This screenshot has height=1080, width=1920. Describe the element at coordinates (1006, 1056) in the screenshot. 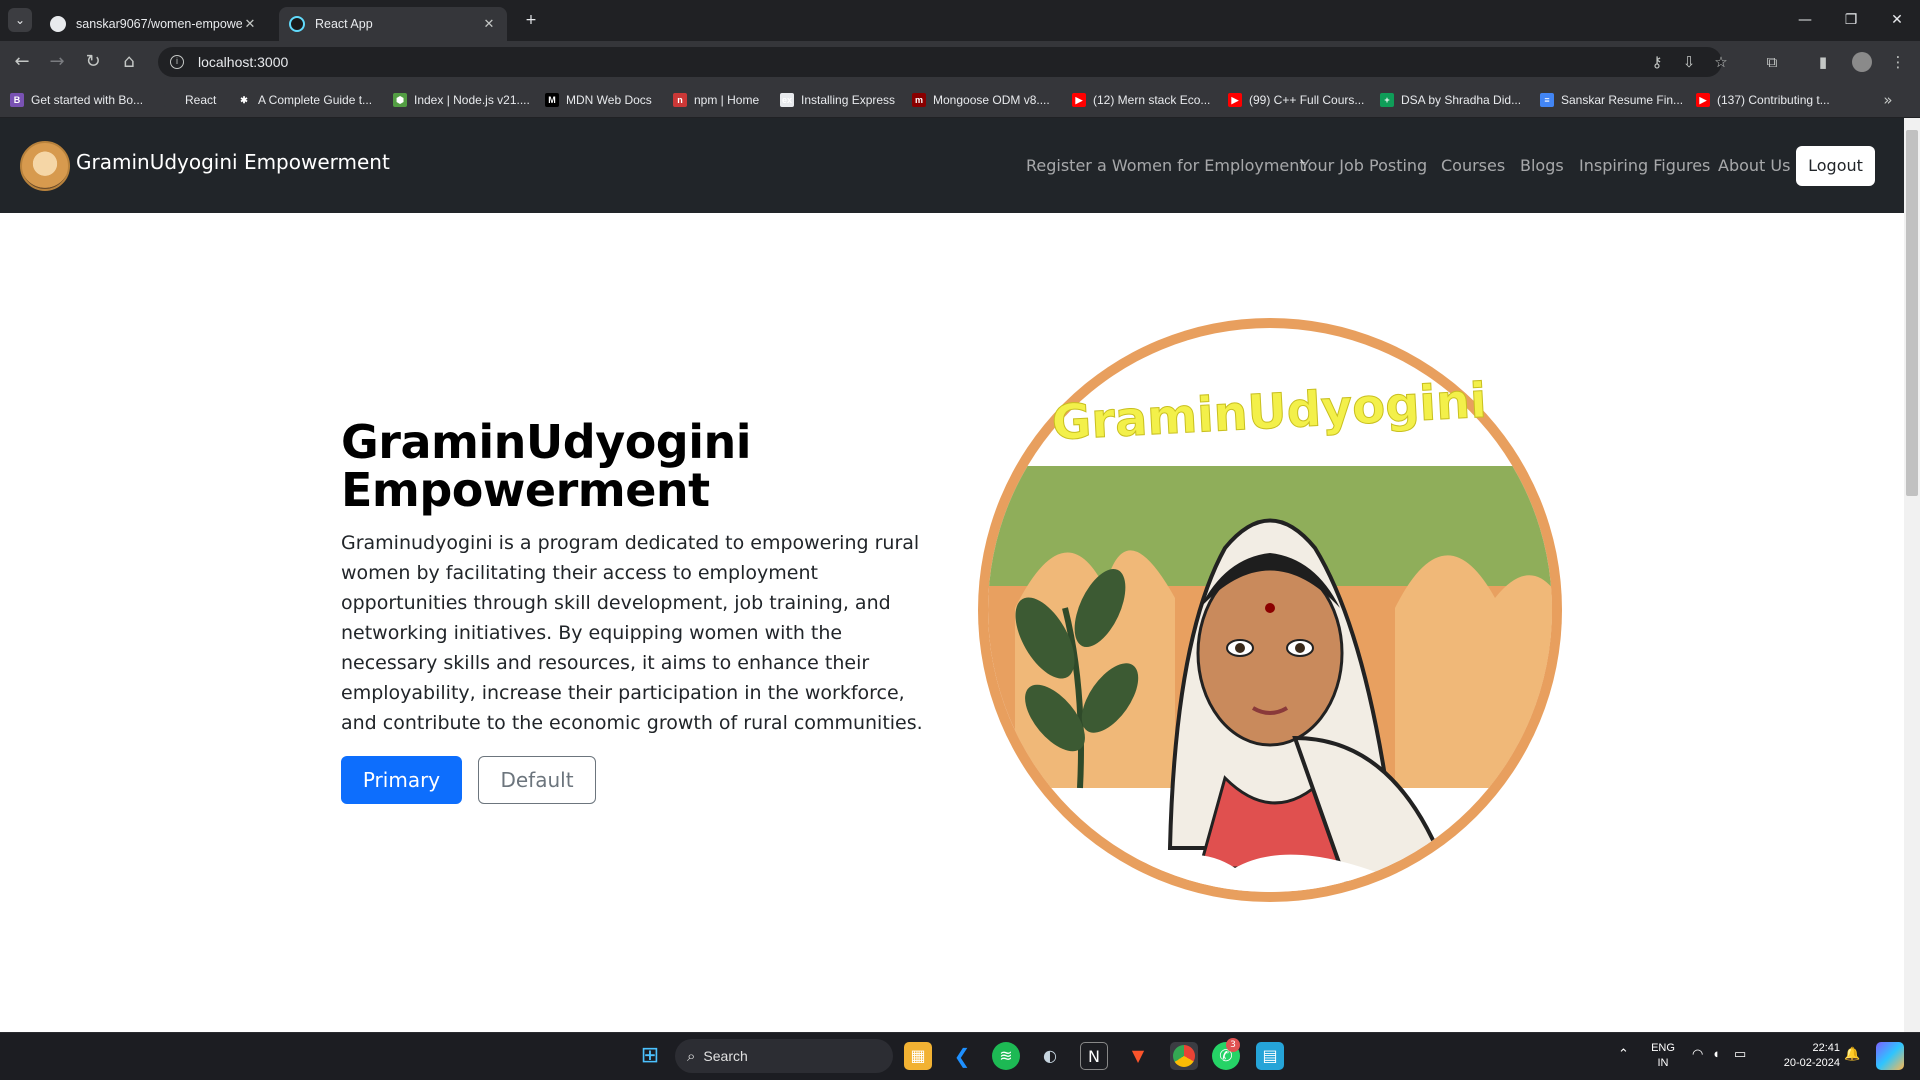

I see `spotify-icon: ≋` at that location.